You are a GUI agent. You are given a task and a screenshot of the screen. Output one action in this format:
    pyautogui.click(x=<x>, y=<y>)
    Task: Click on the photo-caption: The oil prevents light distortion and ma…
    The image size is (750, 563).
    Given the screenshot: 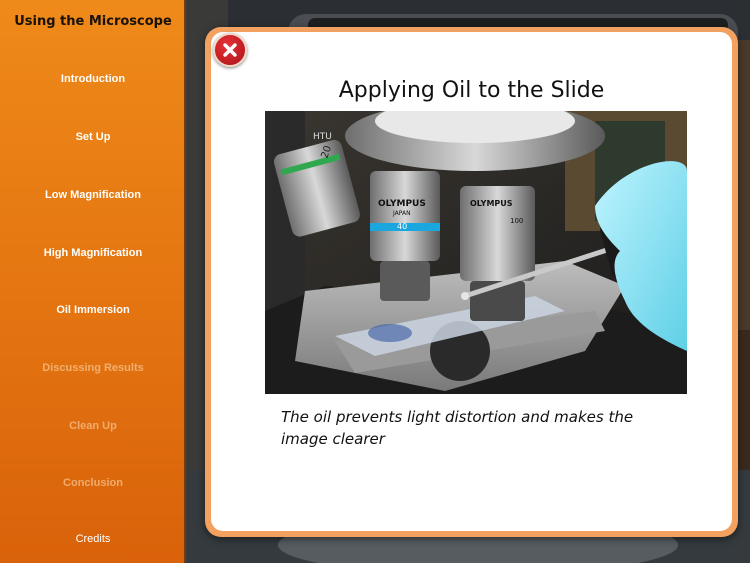 What is the action you would take?
    pyautogui.click(x=457, y=428)
    